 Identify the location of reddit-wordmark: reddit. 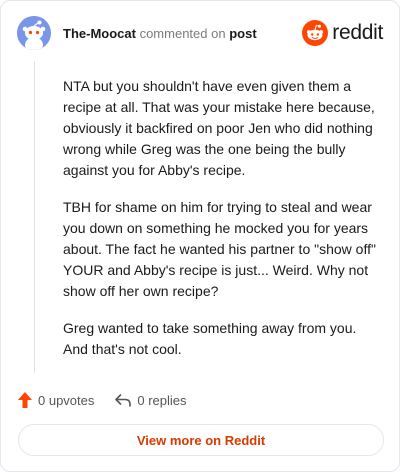
(357, 32).